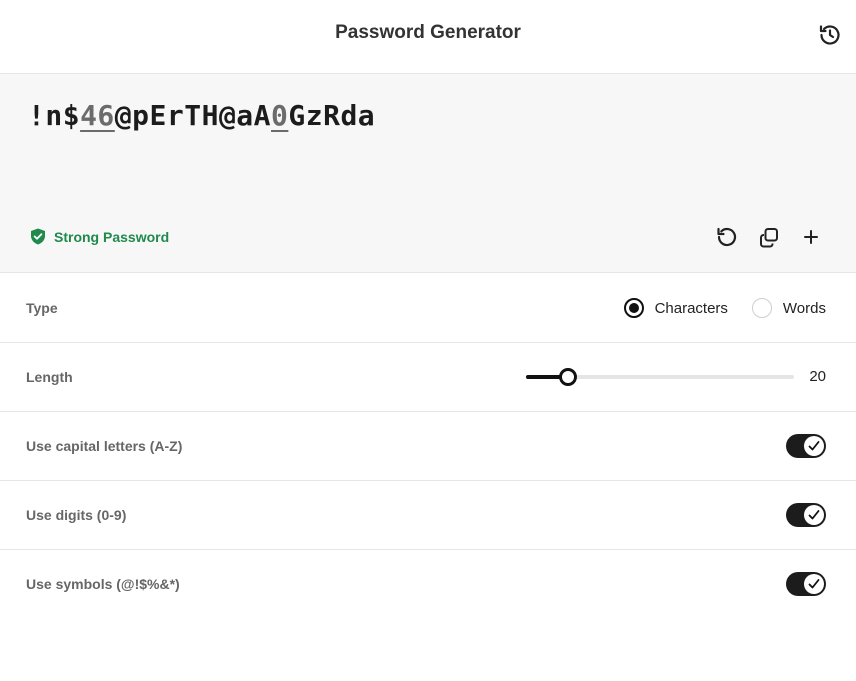 The height and width of the screenshot is (681, 856). I want to click on type-option-characters: Characters, so click(675, 308).